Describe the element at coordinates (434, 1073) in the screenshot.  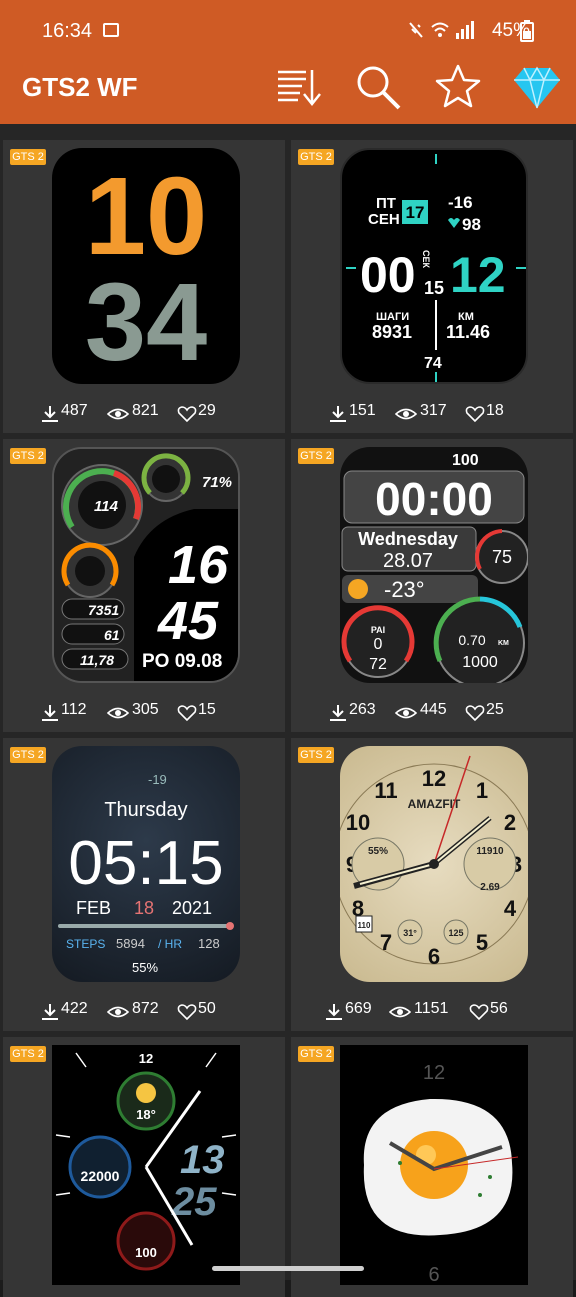
I see `face-12: 12` at that location.